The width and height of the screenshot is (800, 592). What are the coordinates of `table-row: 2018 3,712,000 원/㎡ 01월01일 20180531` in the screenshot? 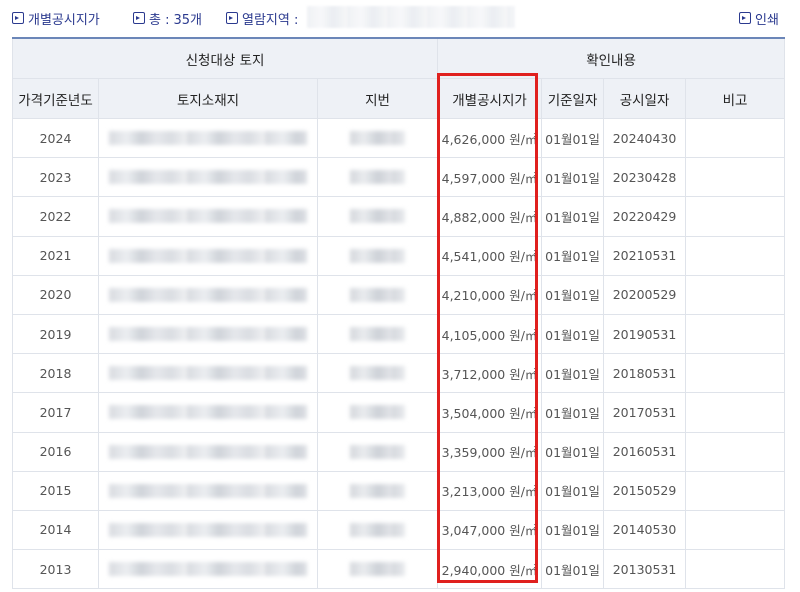 It's located at (399, 373).